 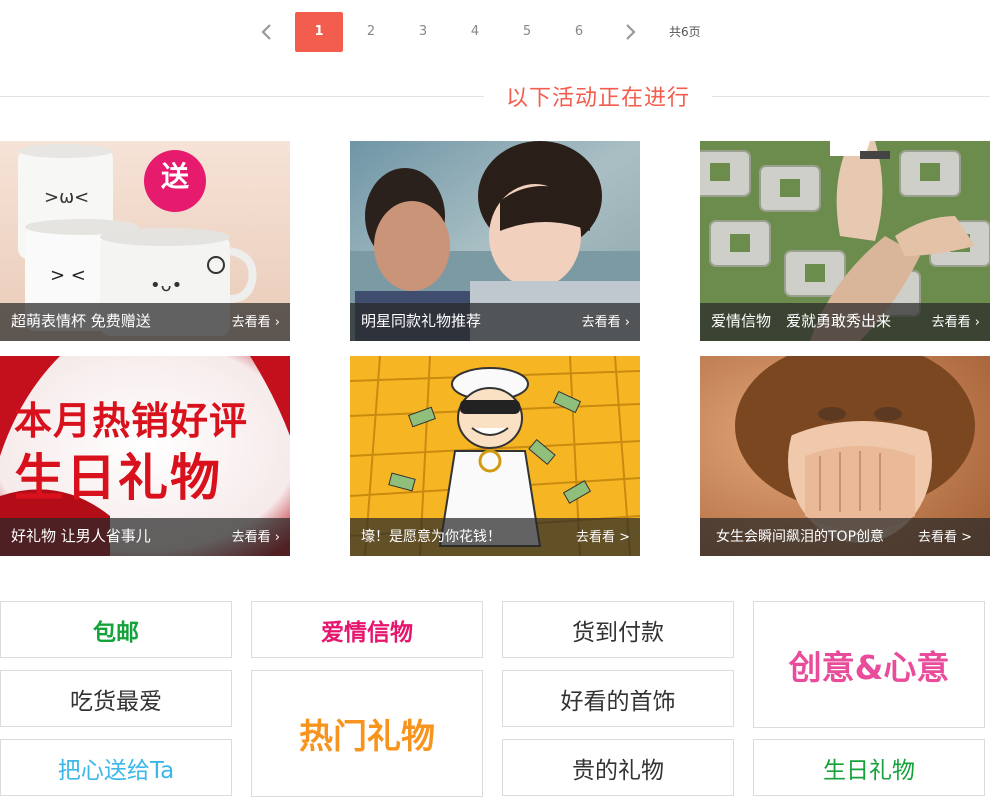 I want to click on category-free-shipping: 包邮, so click(x=116, y=629).